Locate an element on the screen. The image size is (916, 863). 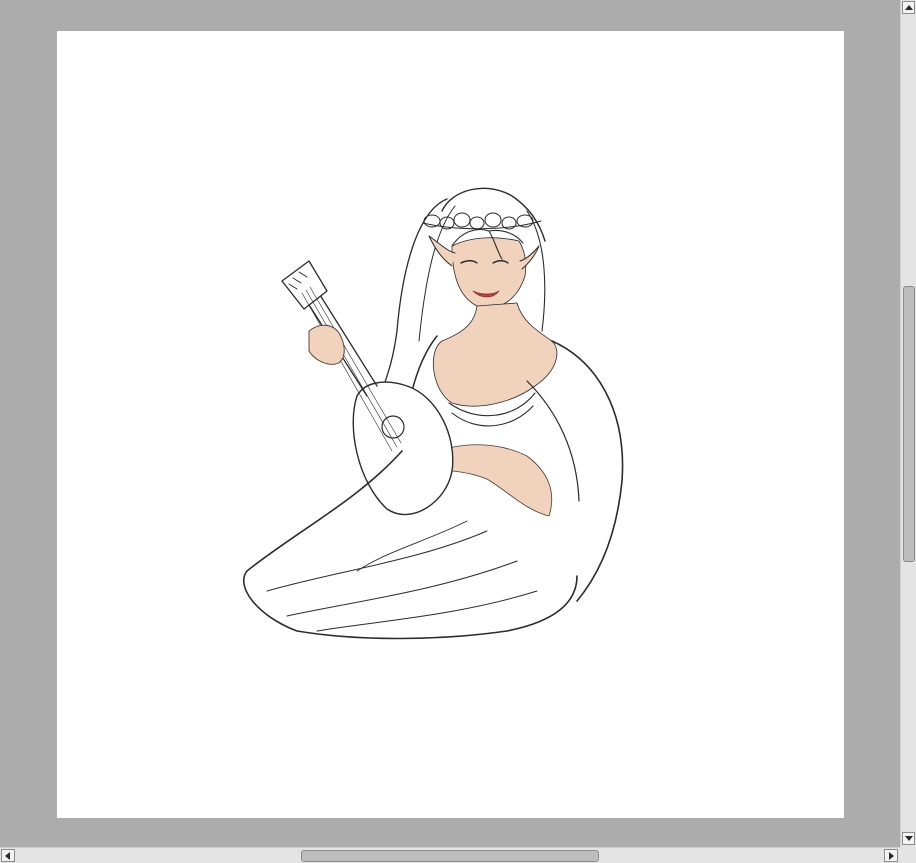
vertical-scroll-thumb is located at coordinates (909, 424).